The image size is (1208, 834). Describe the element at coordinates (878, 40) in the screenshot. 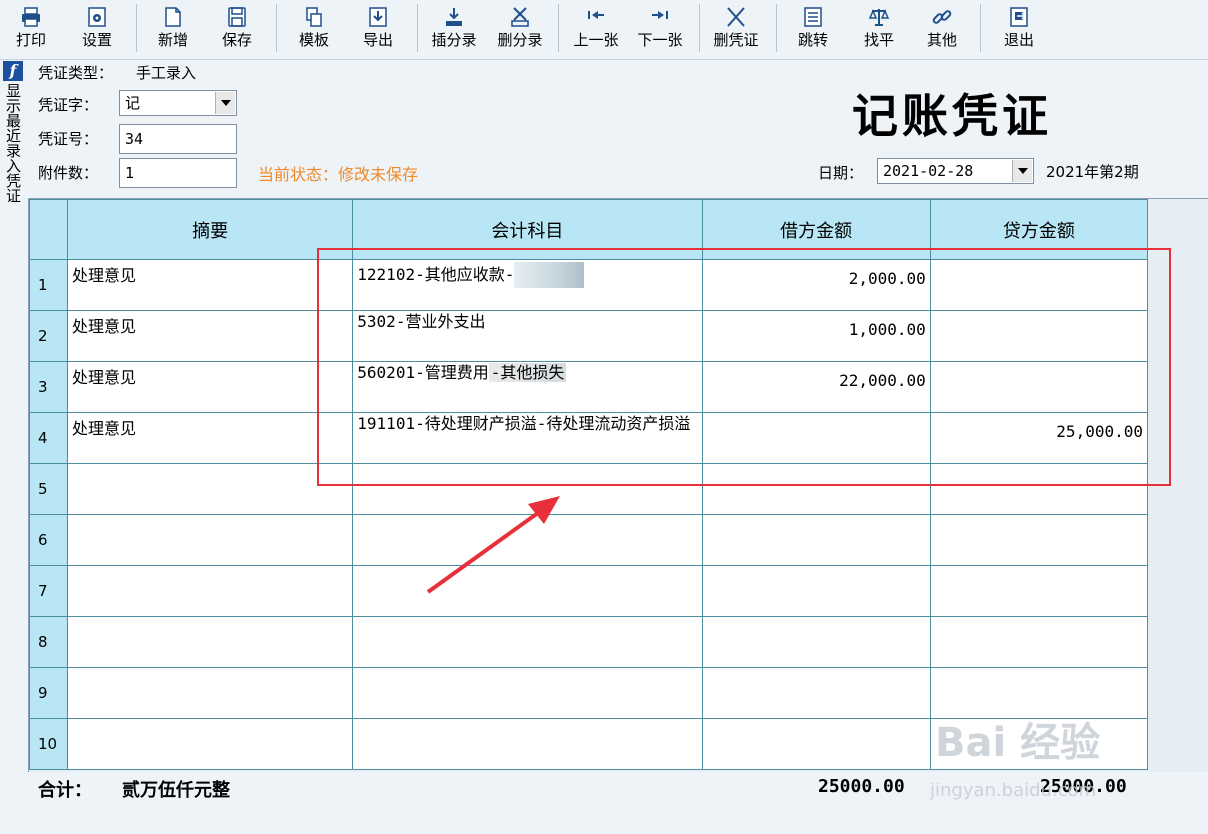

I see `balance-label: 找平` at that location.